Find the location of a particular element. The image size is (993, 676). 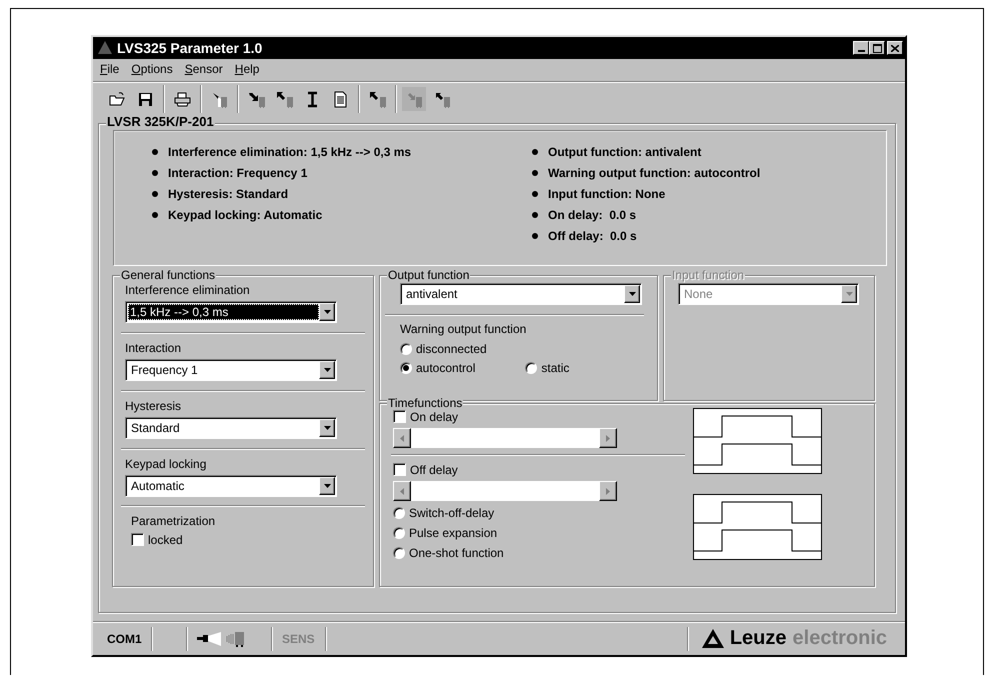

menu-item: Sensor is located at coordinates (204, 69).